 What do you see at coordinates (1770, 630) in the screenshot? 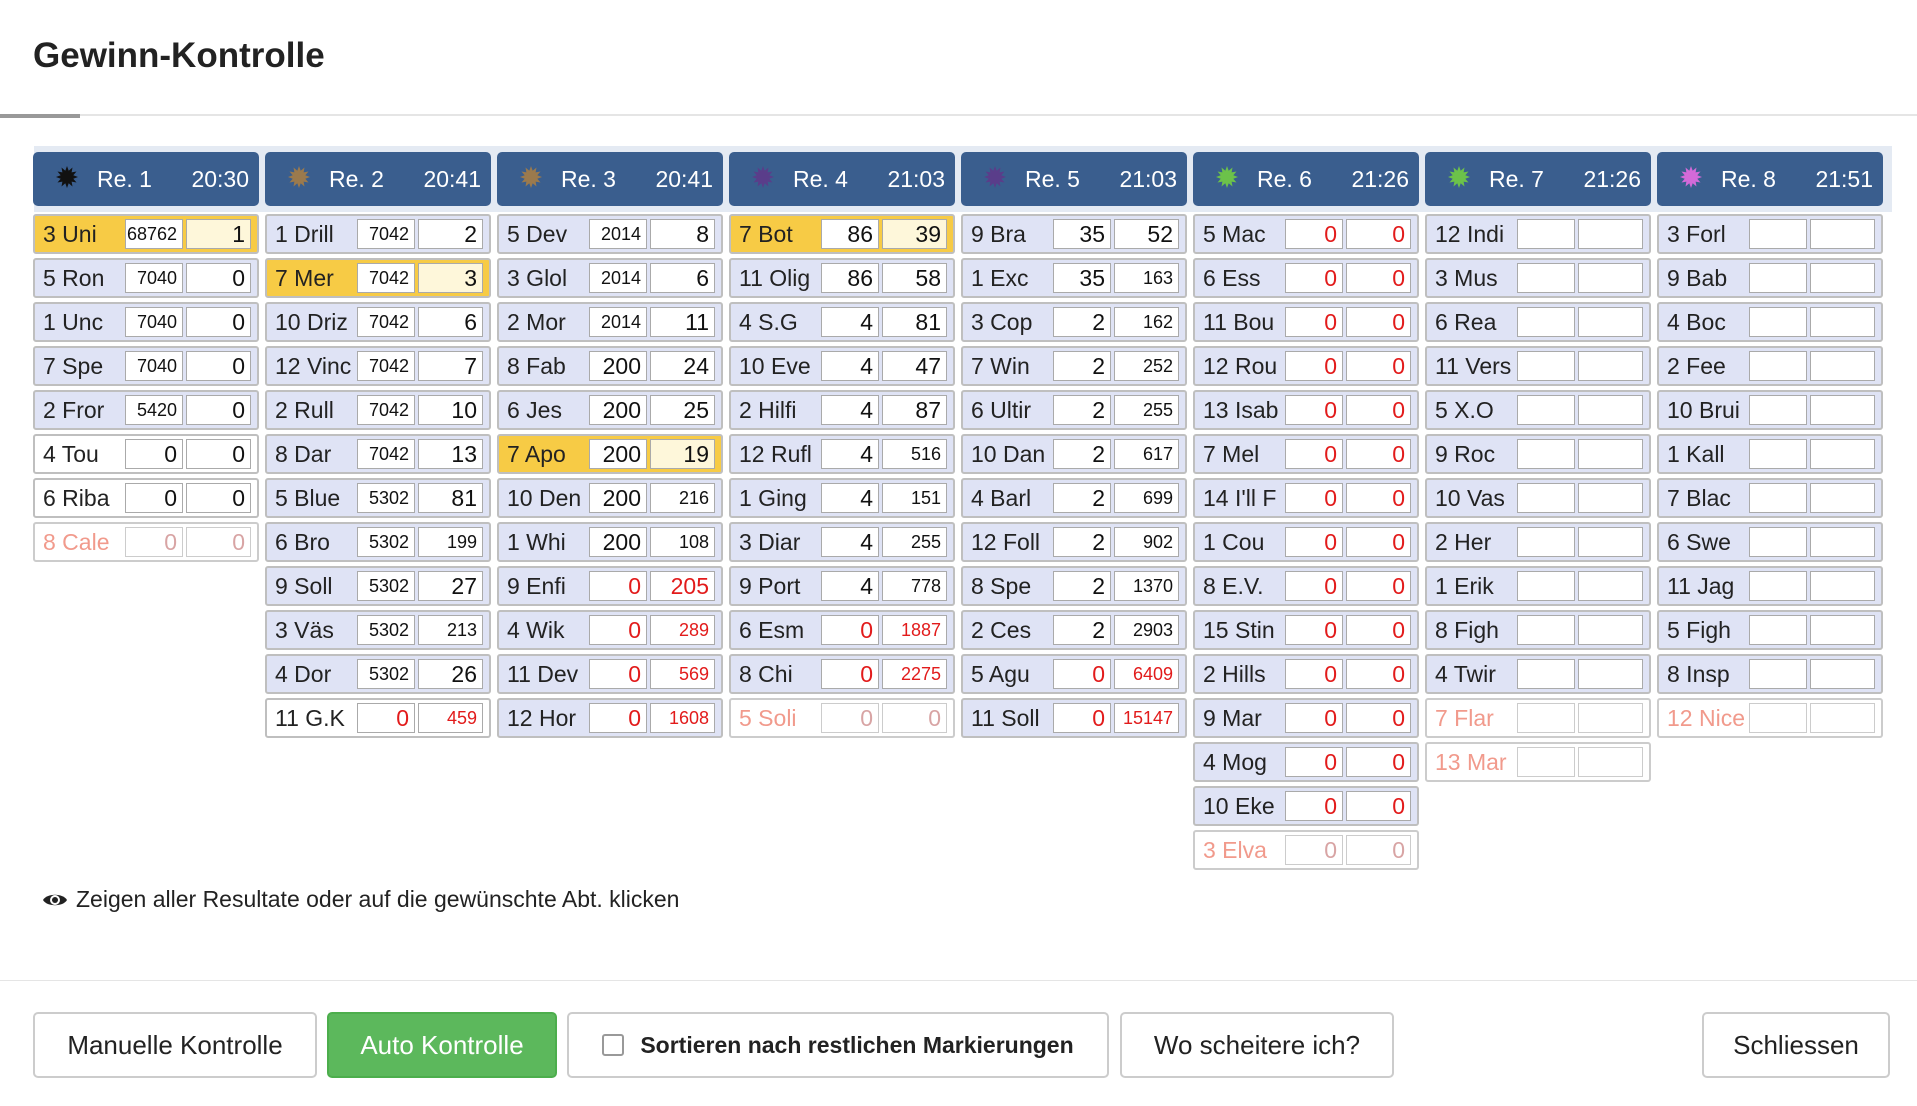
I see `runner-row: 5 Figh` at bounding box center [1770, 630].